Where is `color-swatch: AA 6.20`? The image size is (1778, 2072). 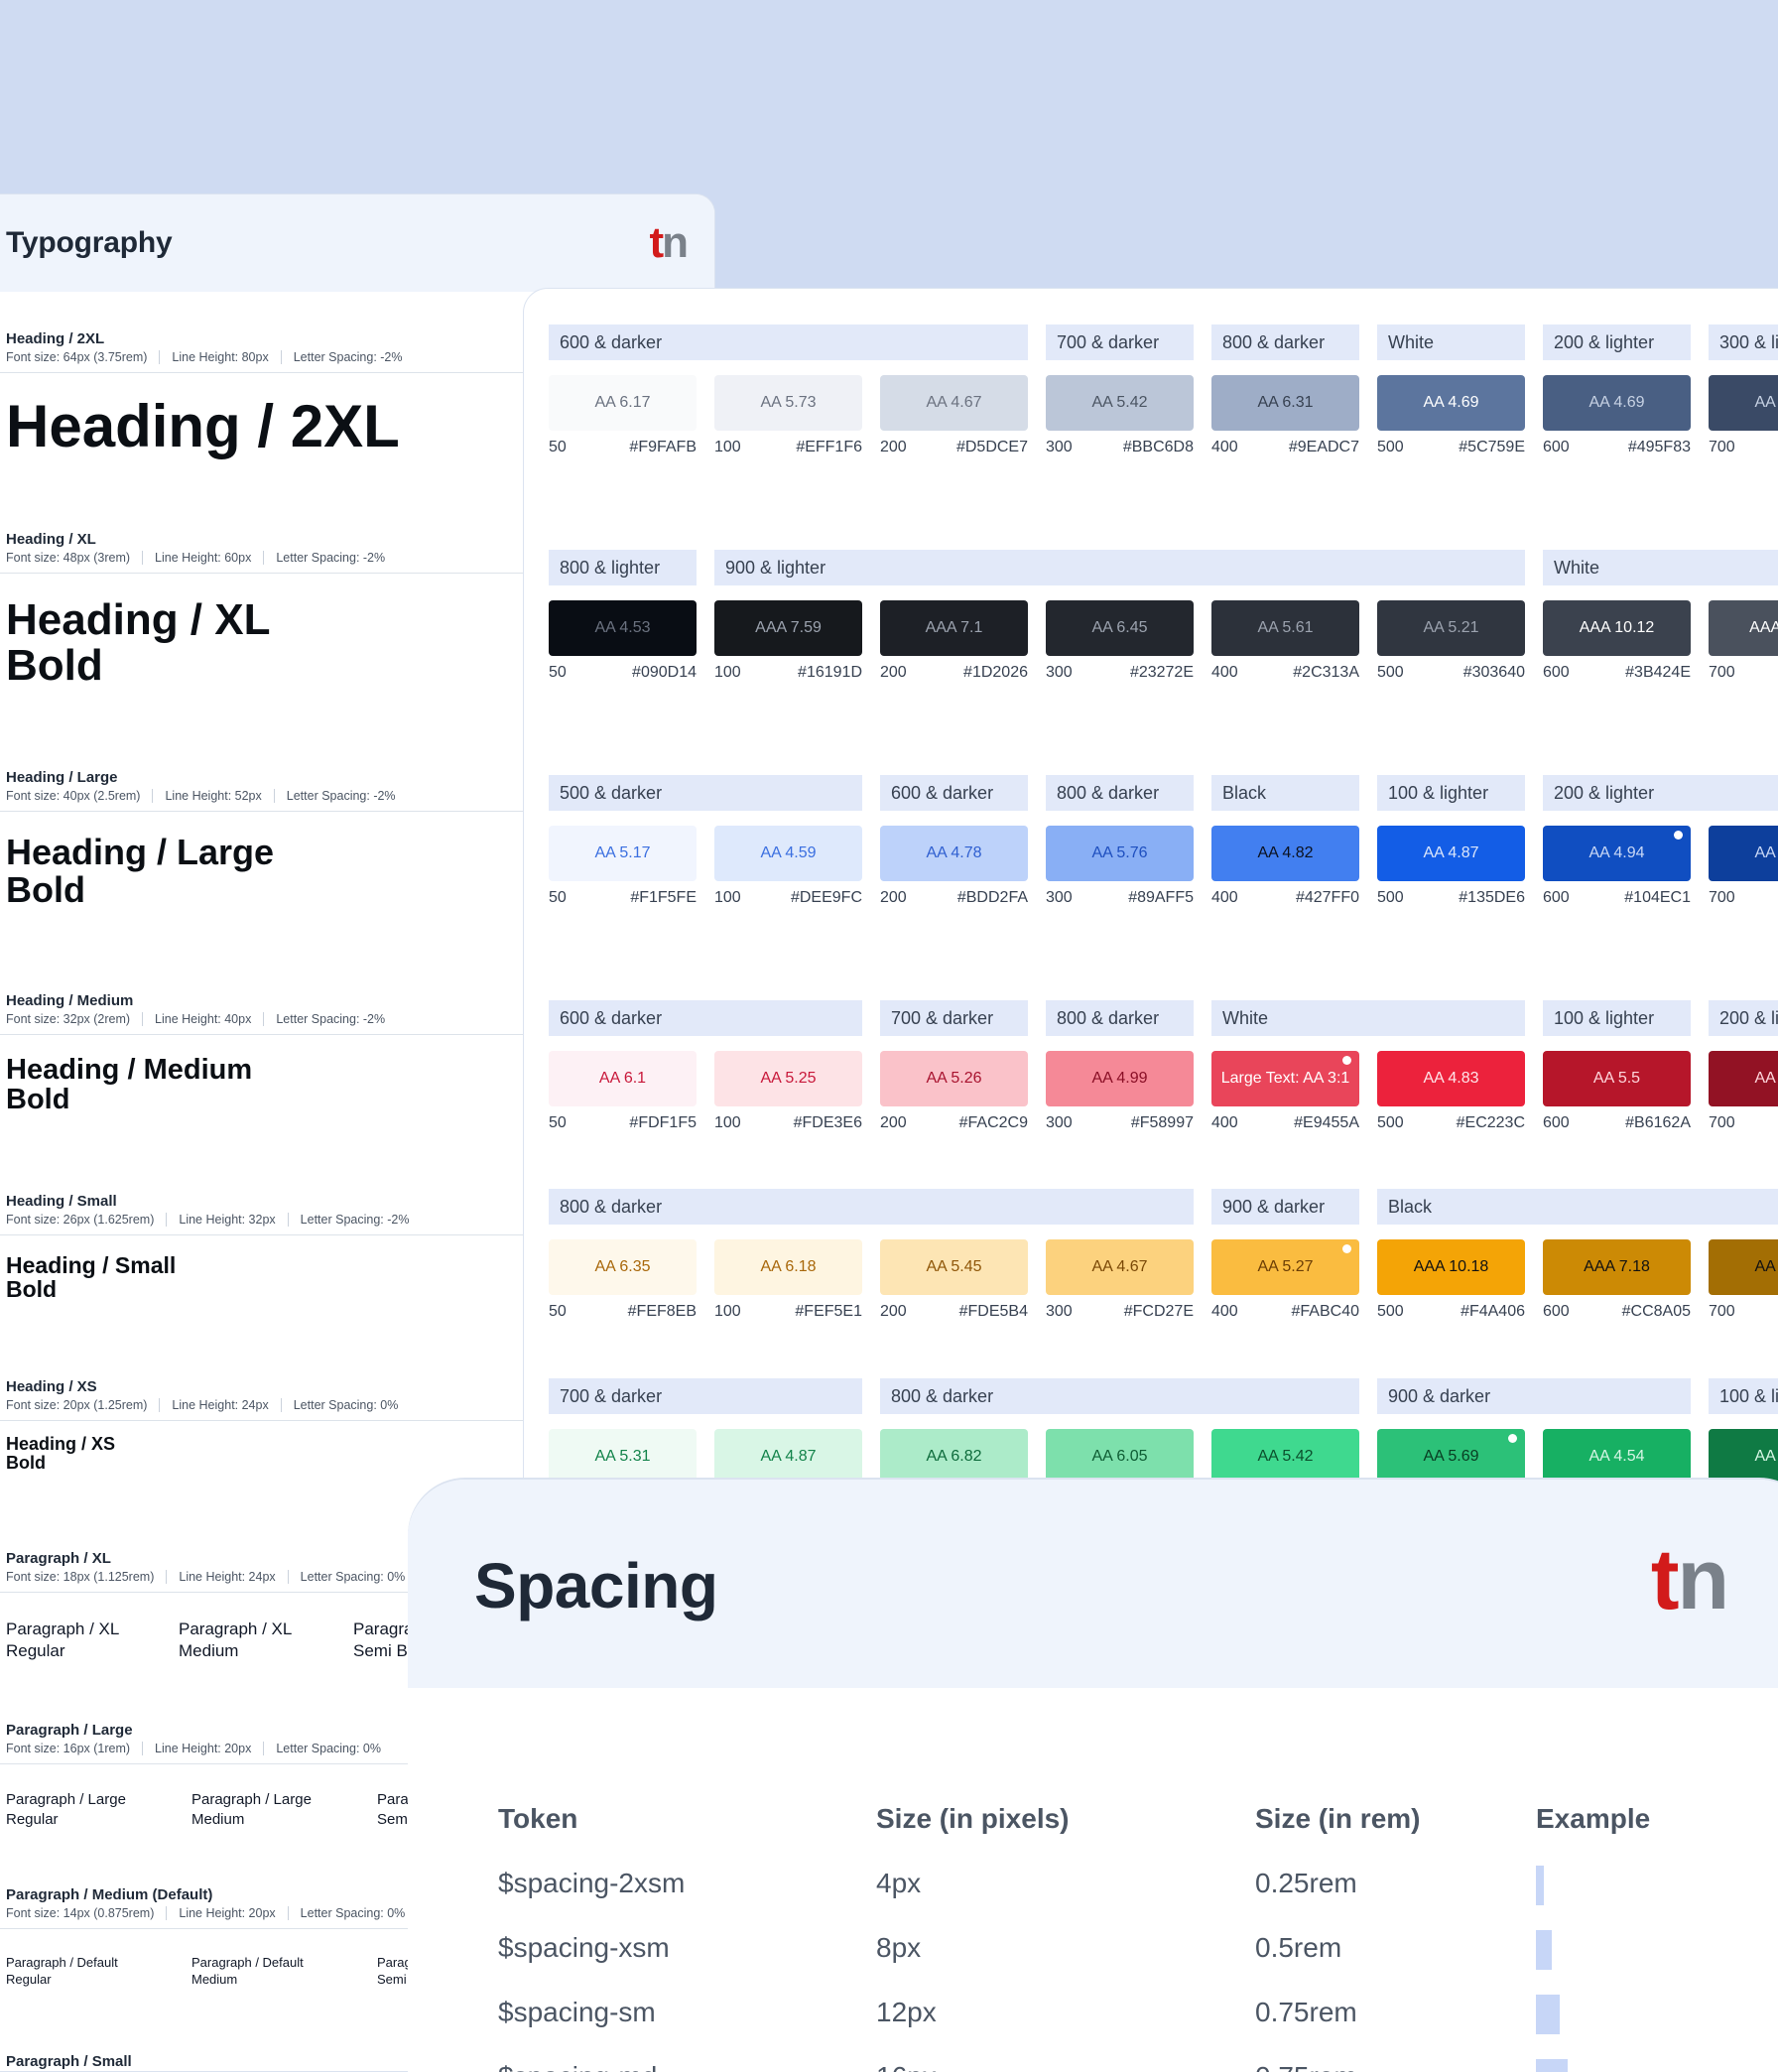 color-swatch: AA 6.20 is located at coordinates (1743, 1457).